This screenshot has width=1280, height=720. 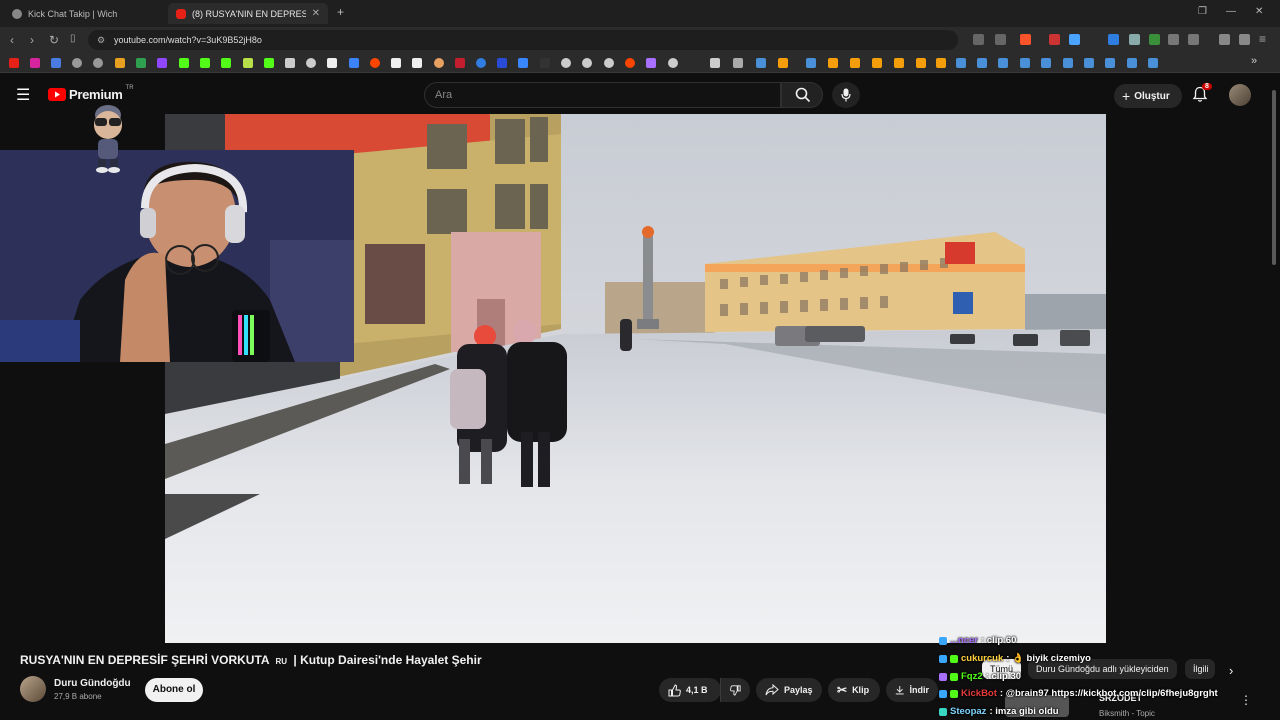 I want to click on clip-button: ✂ Klip, so click(x=854, y=690).